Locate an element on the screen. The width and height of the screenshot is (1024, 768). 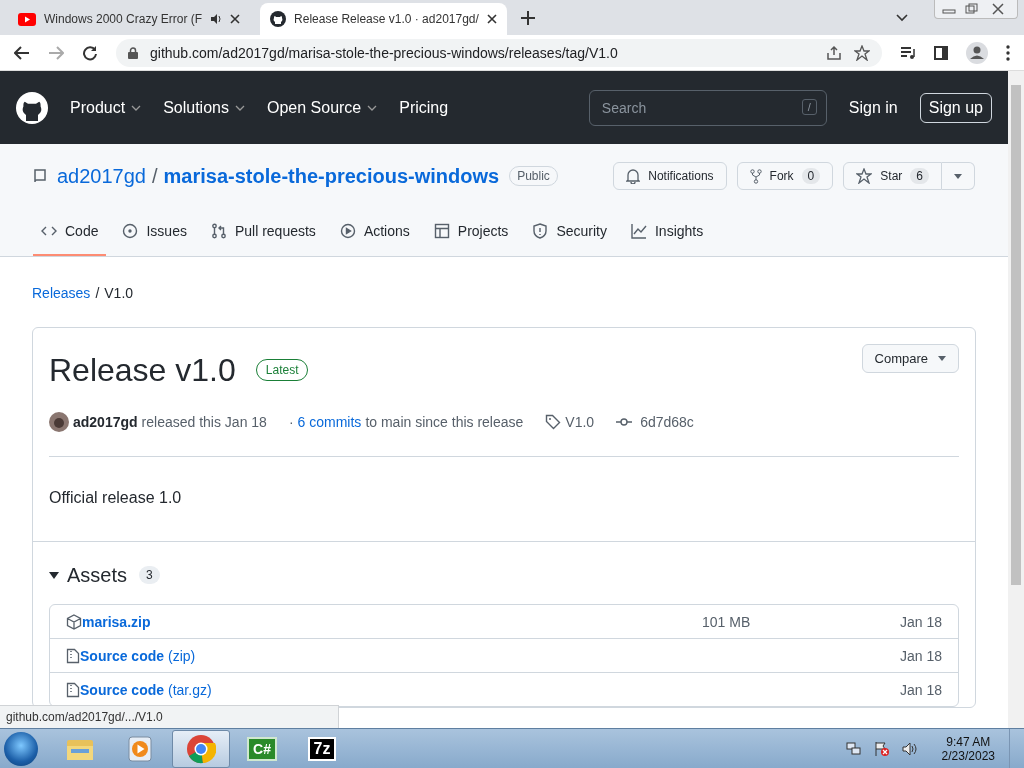
tab-title: Release Release v1.0 · ad2017gd/ is located at coordinates (386, 19).